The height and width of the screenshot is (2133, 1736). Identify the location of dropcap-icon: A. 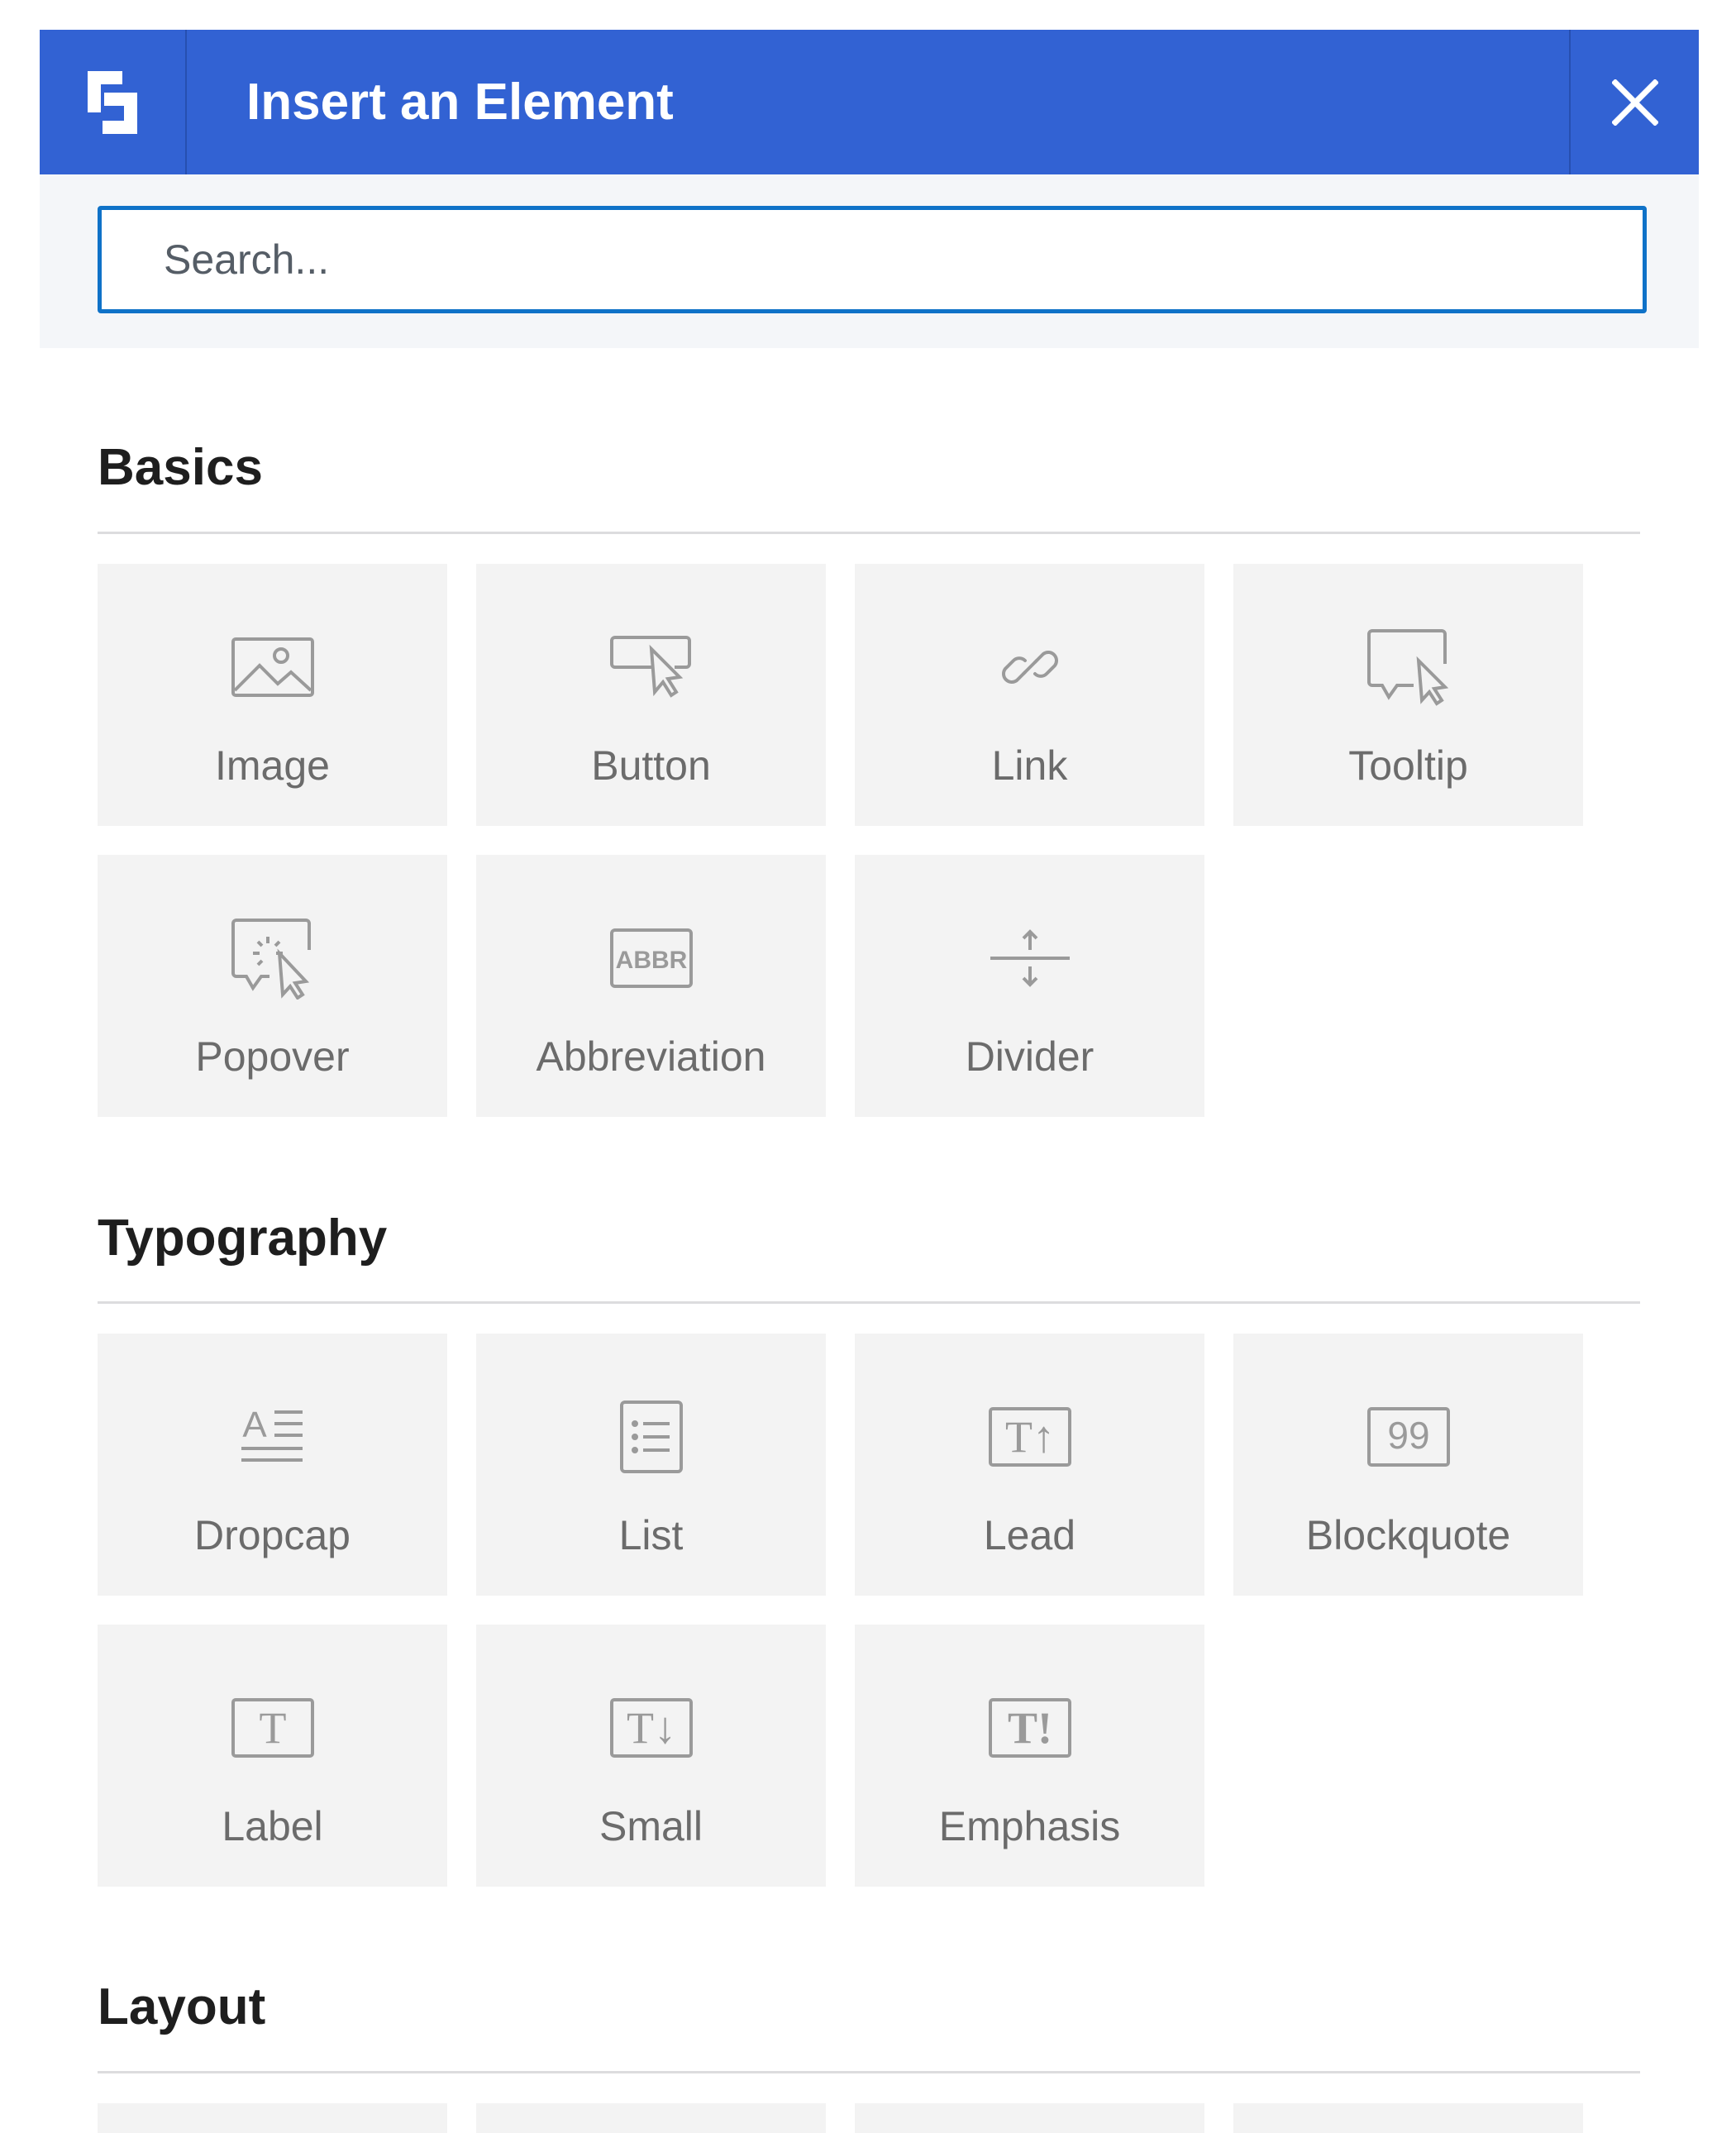
(272, 1437).